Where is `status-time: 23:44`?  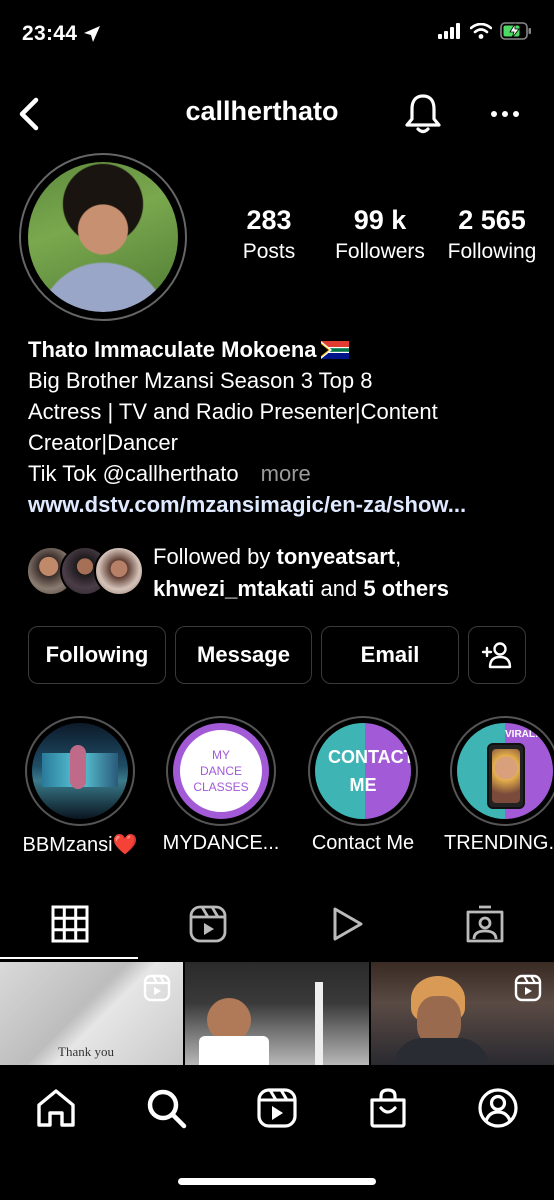
status-time: 23:44 is located at coordinates (61, 34).